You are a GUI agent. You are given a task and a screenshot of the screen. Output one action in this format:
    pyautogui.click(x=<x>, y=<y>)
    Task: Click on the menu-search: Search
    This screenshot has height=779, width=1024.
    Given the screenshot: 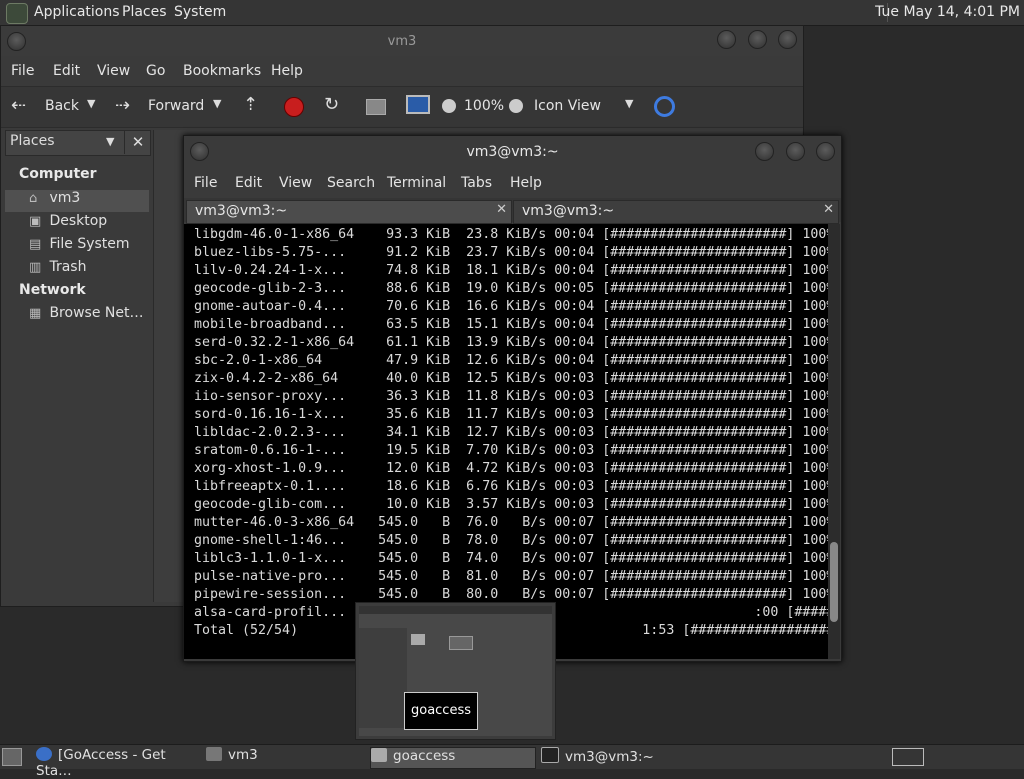 What is the action you would take?
    pyautogui.click(x=351, y=183)
    